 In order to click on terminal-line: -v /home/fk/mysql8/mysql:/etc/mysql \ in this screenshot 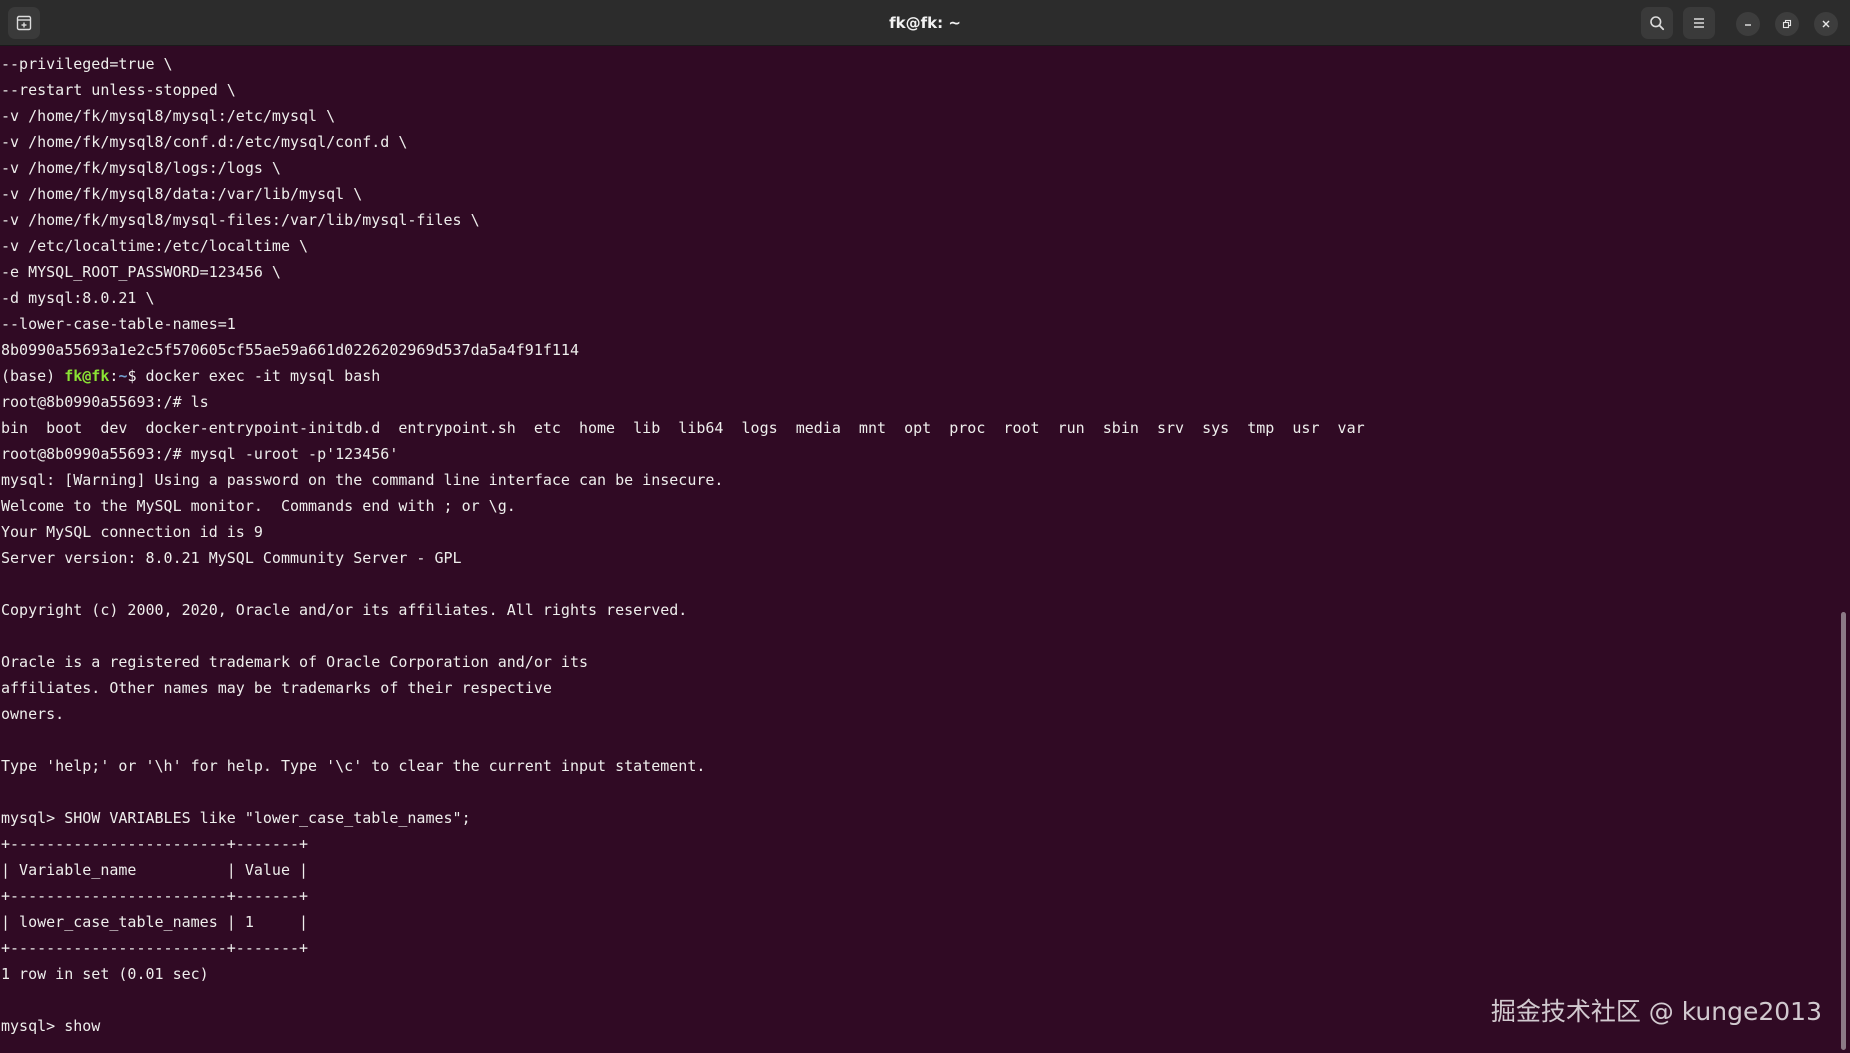, I will do `click(168, 116)`.